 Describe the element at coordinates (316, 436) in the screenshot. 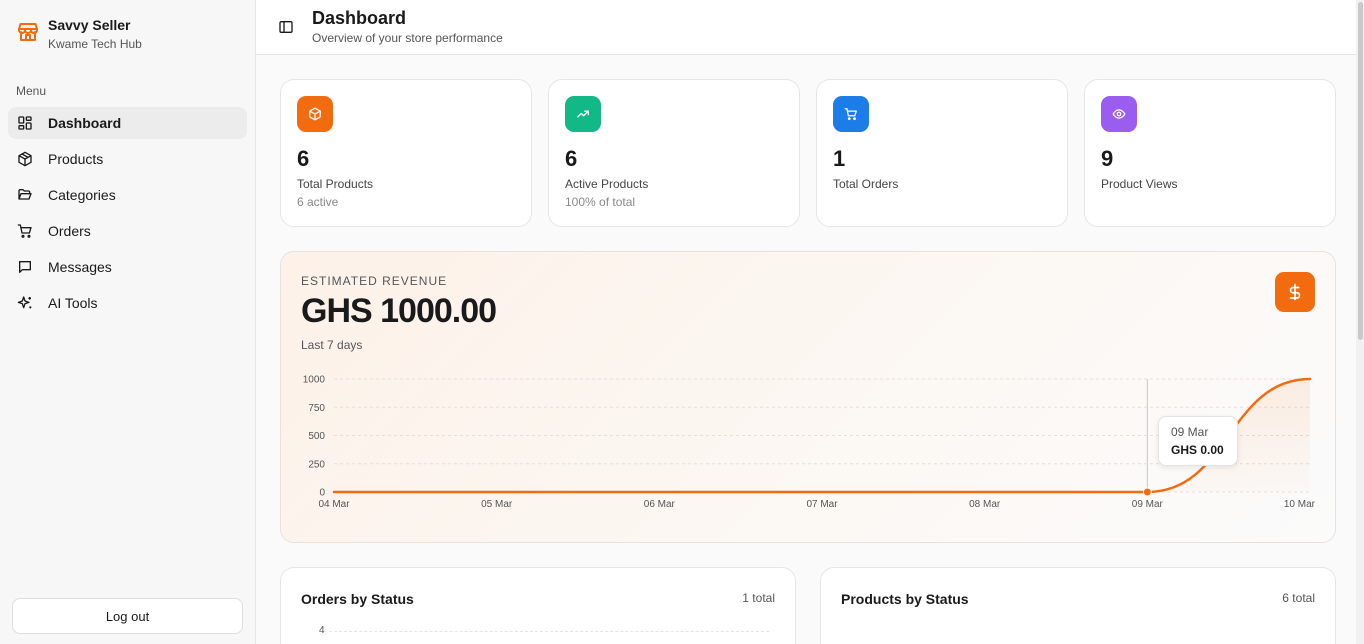

I see `y-axis-tick: 500` at that location.